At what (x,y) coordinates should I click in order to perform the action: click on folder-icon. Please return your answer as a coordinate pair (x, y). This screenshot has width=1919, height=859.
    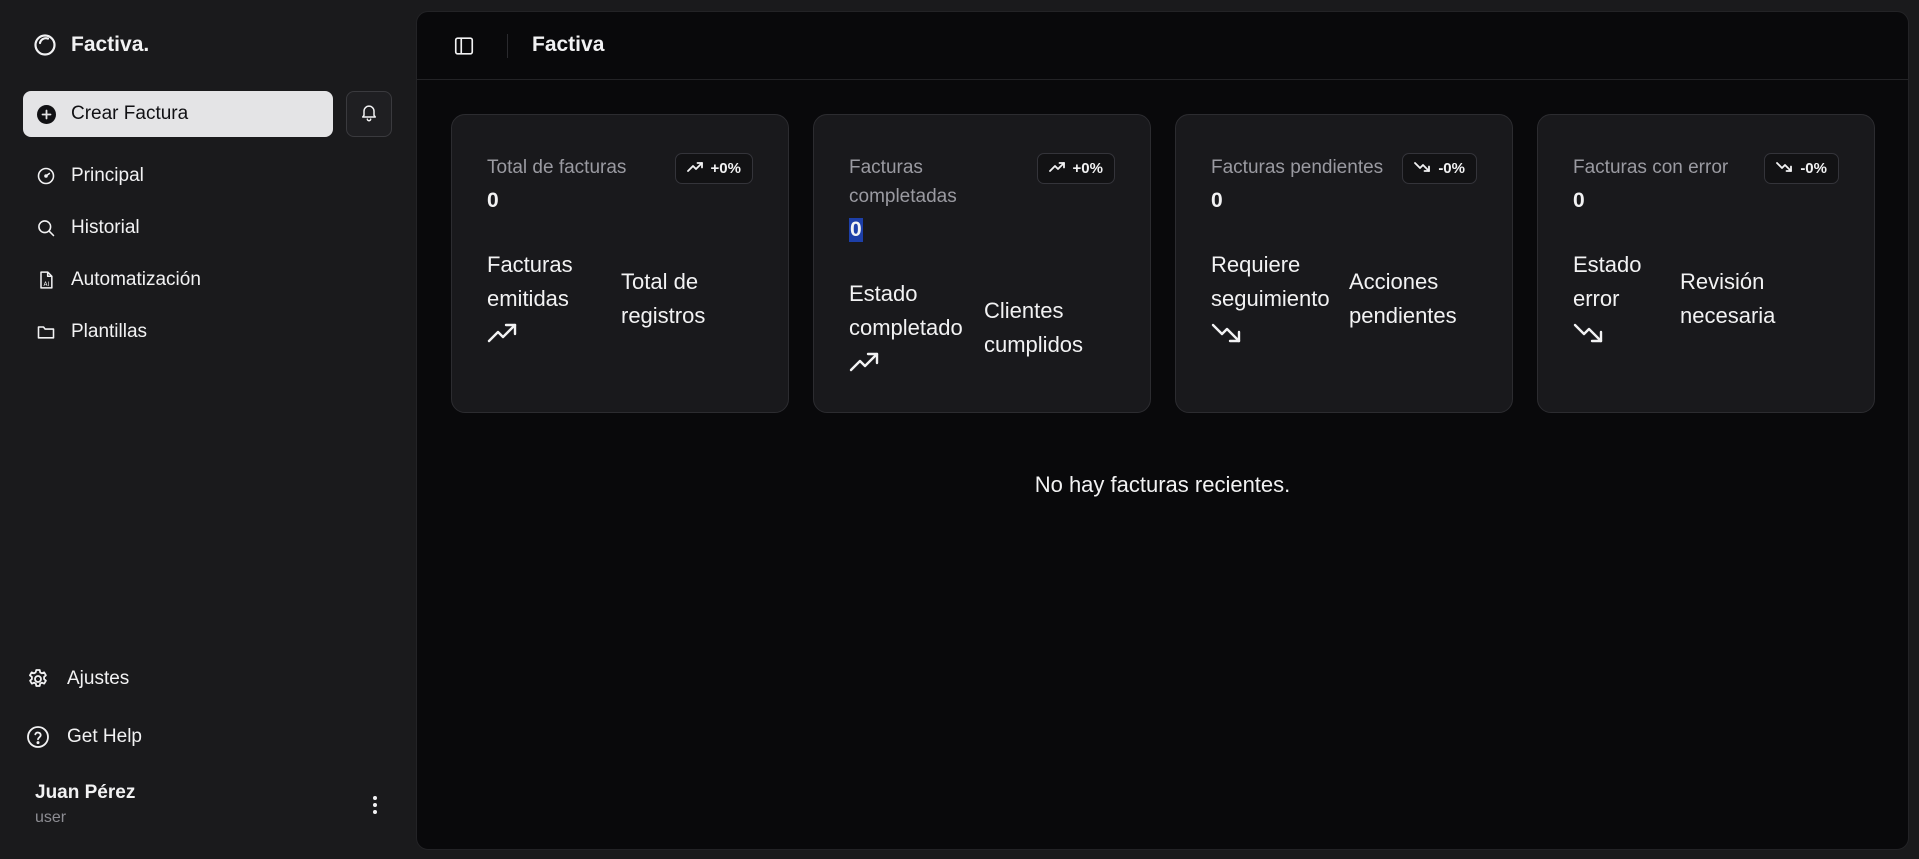
    Looking at the image, I should click on (46, 332).